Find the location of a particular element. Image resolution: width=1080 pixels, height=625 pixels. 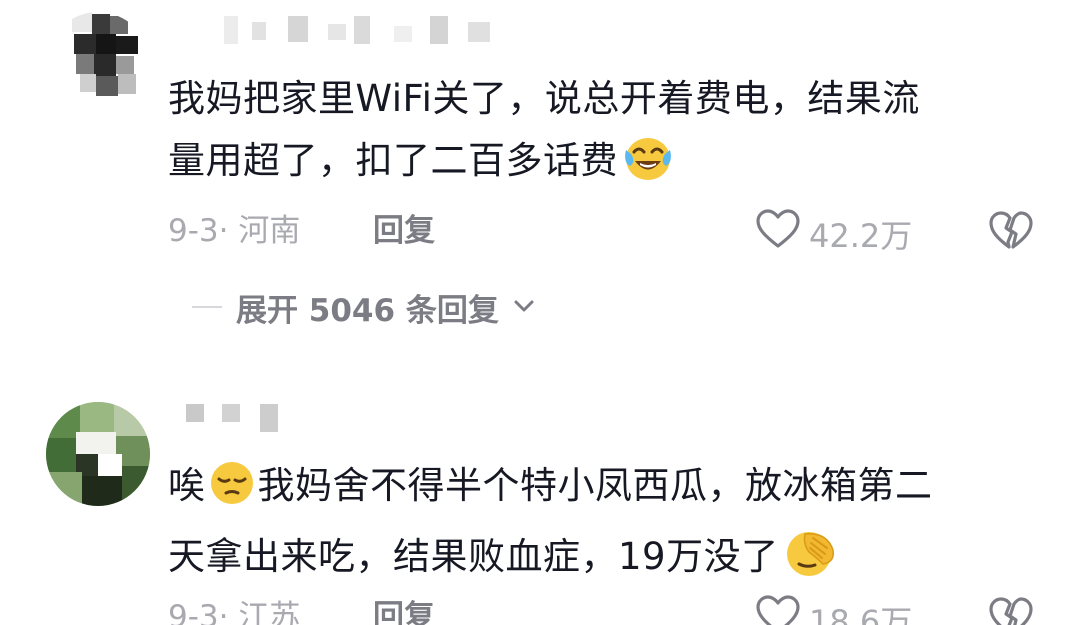

like-button: 18.6万 is located at coordinates (833, 609).